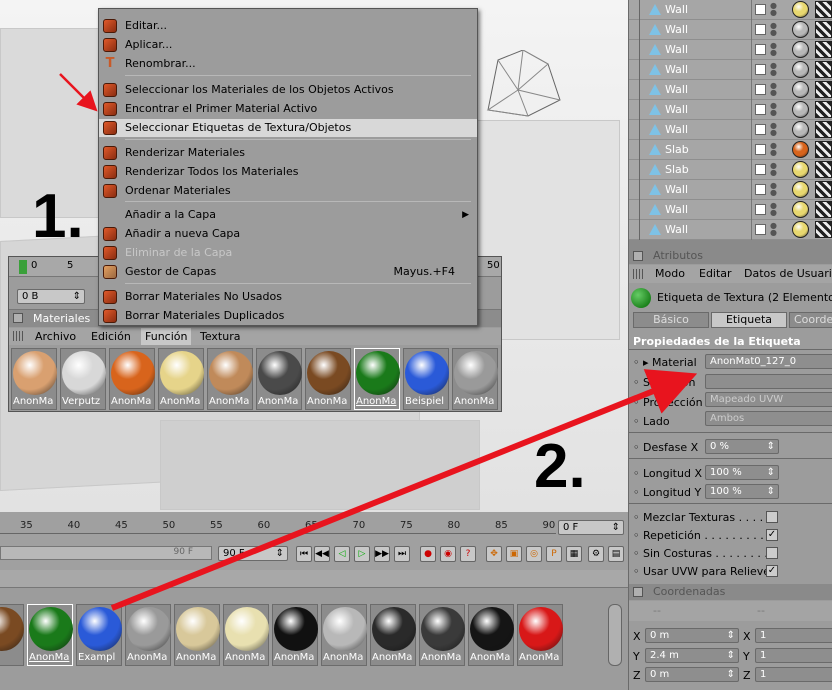 This screenshot has height=690, width=832. Describe the element at coordinates (772, 553) in the screenshot. I see `seamless-checkbox` at that location.